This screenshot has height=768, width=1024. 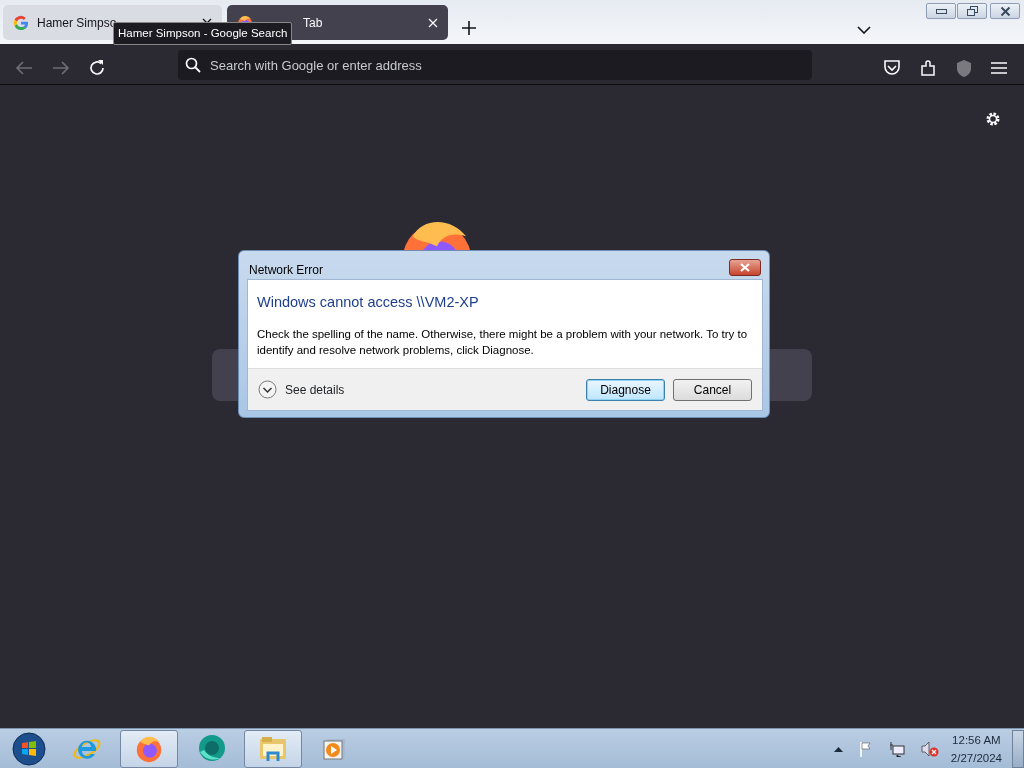 I want to click on firefox-icon, so click(x=149, y=748).